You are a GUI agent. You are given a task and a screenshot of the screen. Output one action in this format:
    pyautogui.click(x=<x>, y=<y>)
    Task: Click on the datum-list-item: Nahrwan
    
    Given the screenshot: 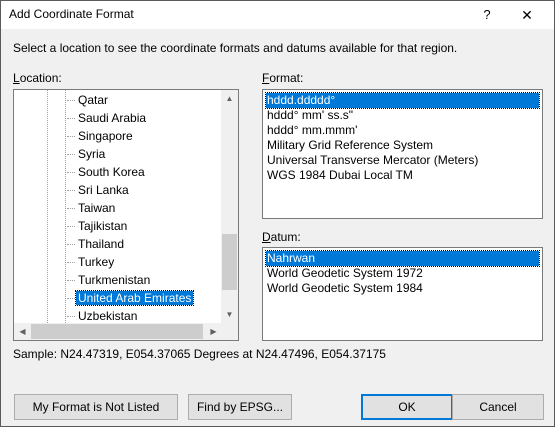 What is the action you would take?
    pyautogui.click(x=402, y=258)
    